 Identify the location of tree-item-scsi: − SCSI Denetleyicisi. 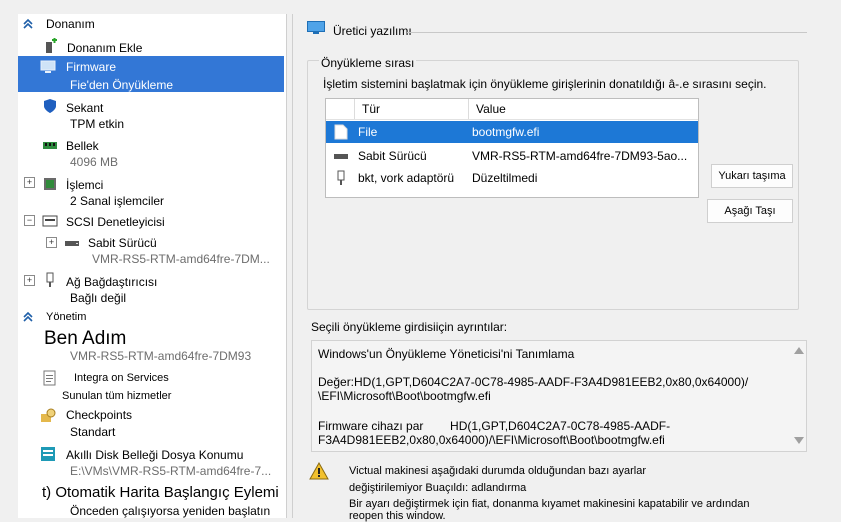
(152, 222).